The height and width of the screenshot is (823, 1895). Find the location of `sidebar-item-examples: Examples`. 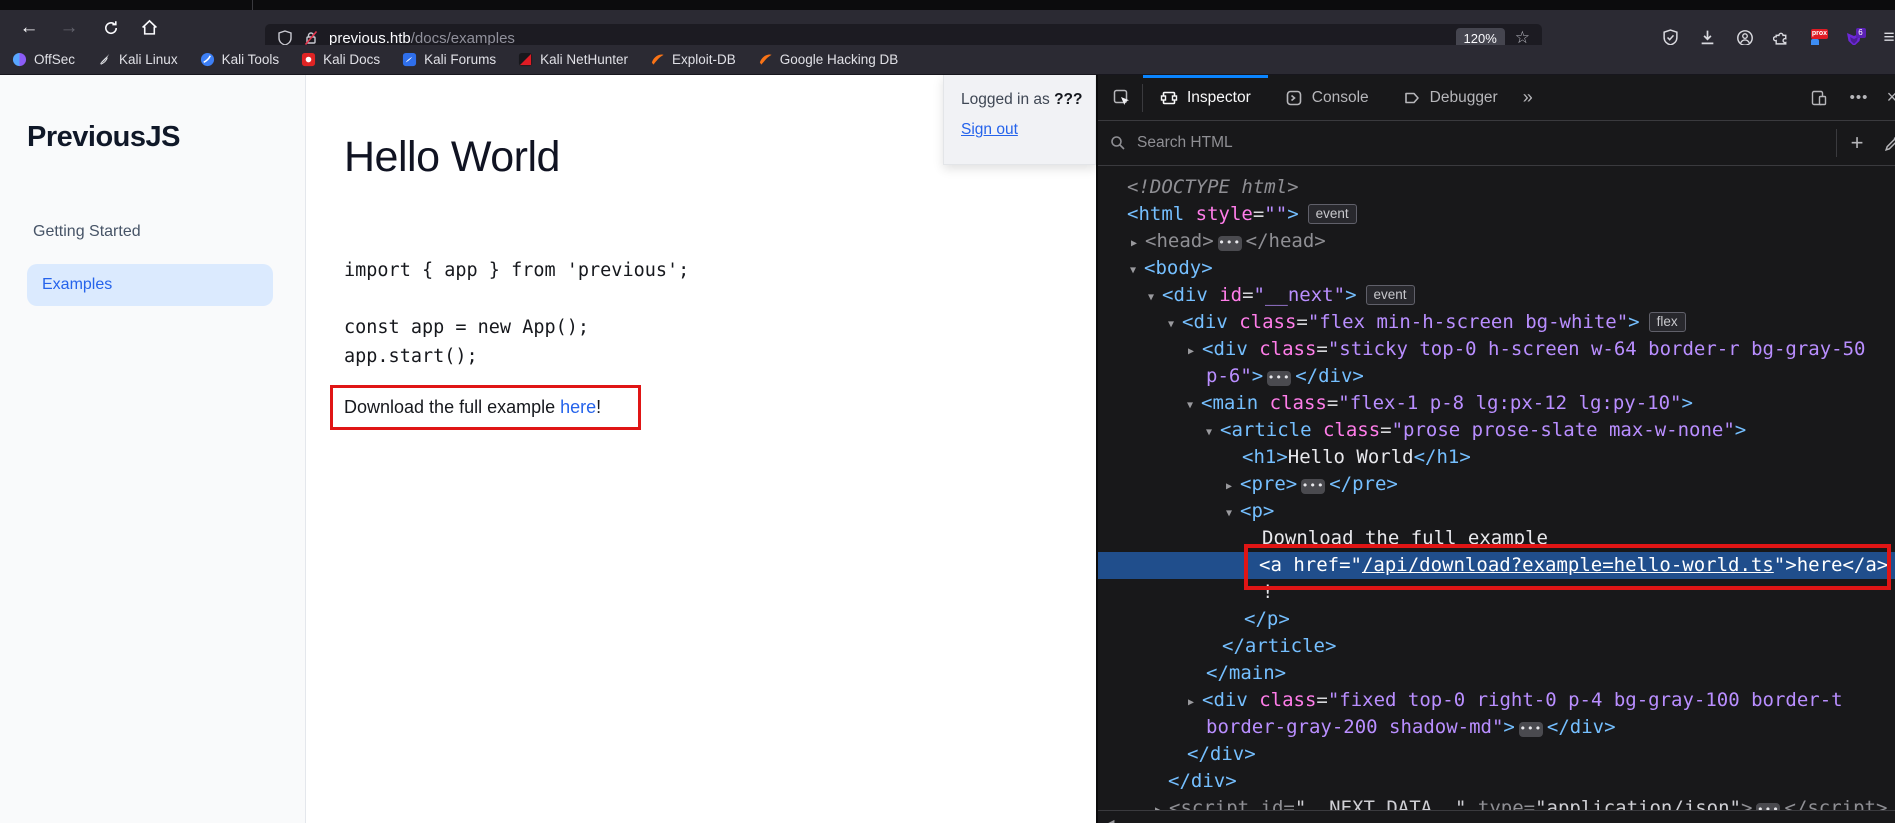

sidebar-item-examples: Examples is located at coordinates (150, 285).